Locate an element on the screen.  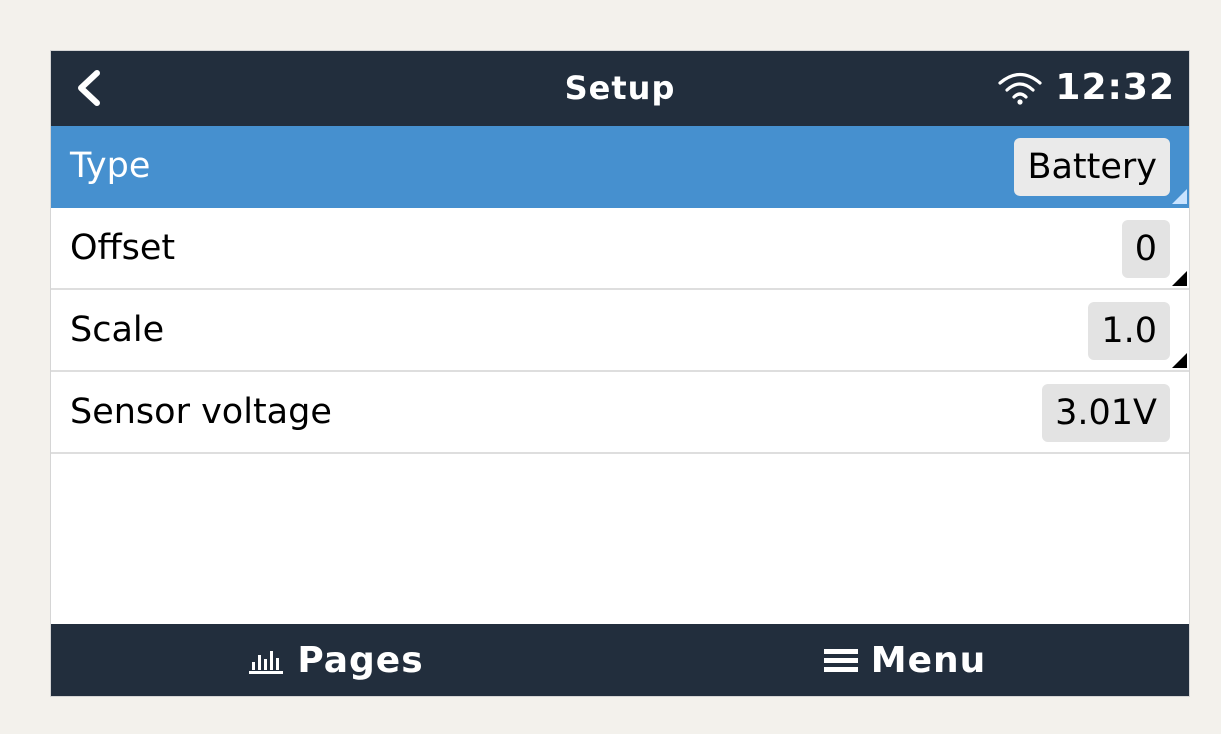
setting-label: Offset is located at coordinates (123, 248).